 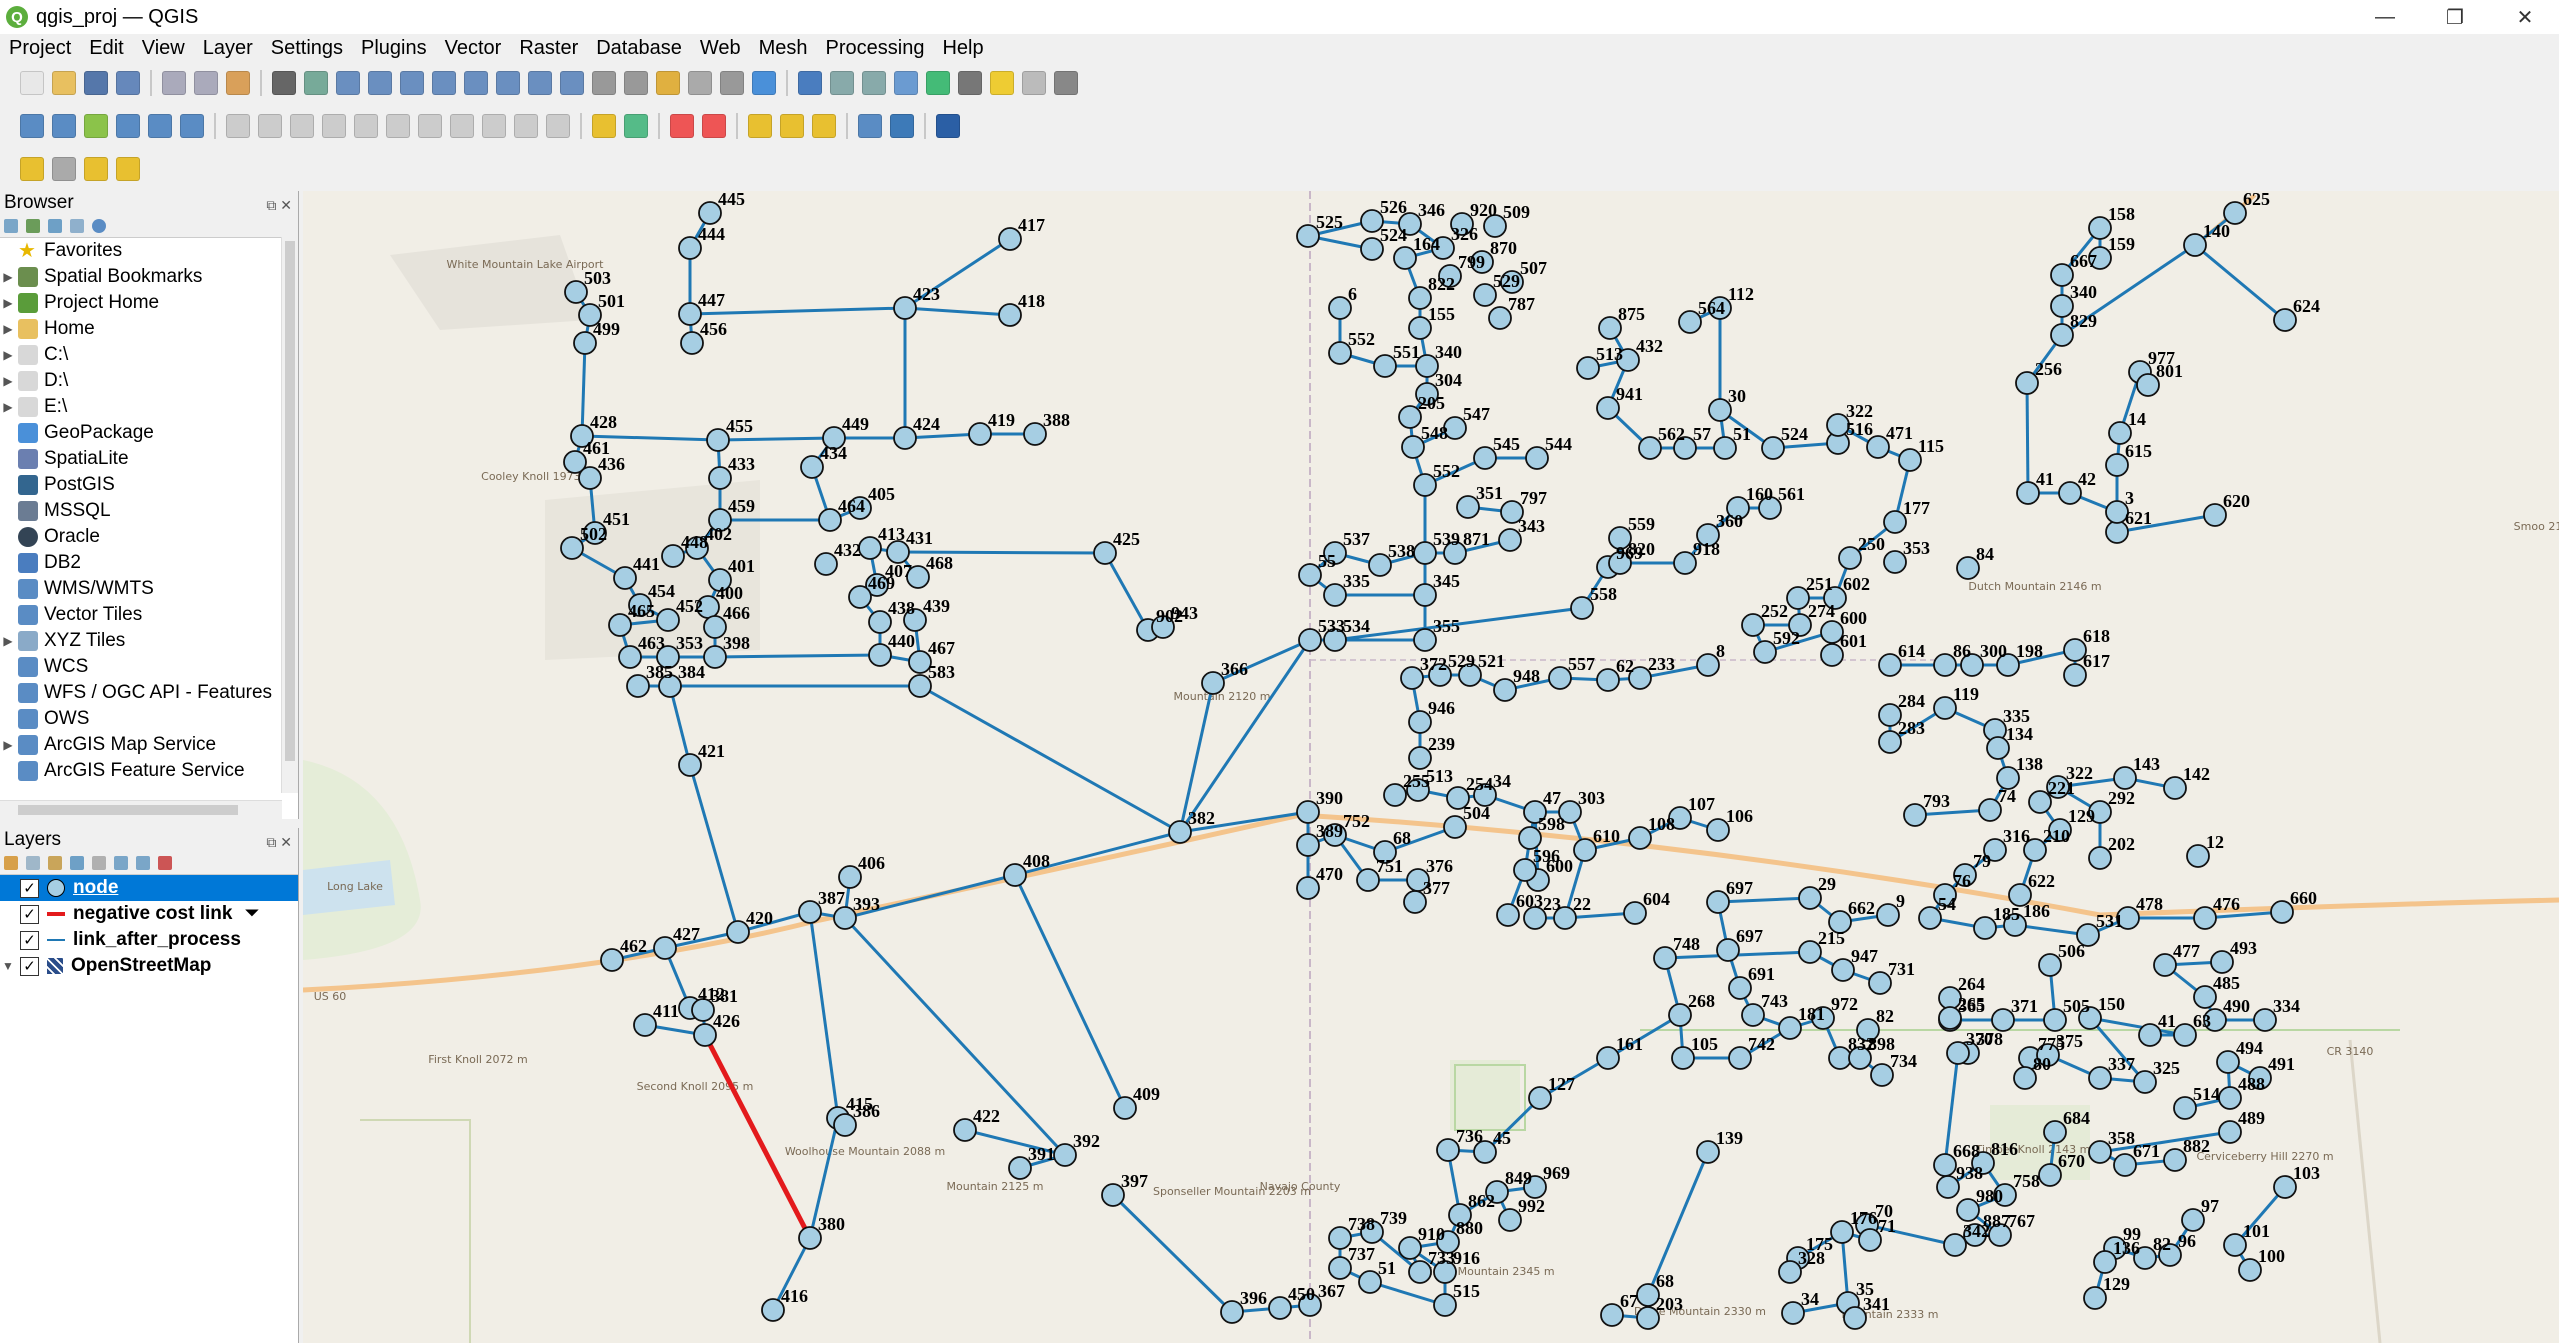 What do you see at coordinates (494, 126) in the screenshot?
I see `paste-icon` at bounding box center [494, 126].